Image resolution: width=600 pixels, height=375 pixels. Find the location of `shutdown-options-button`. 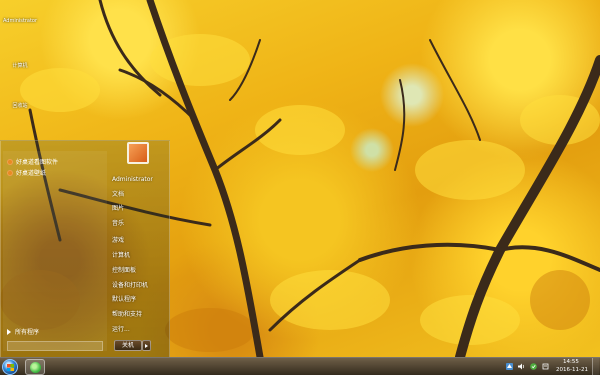

shutdown-options-button is located at coordinates (146, 345).